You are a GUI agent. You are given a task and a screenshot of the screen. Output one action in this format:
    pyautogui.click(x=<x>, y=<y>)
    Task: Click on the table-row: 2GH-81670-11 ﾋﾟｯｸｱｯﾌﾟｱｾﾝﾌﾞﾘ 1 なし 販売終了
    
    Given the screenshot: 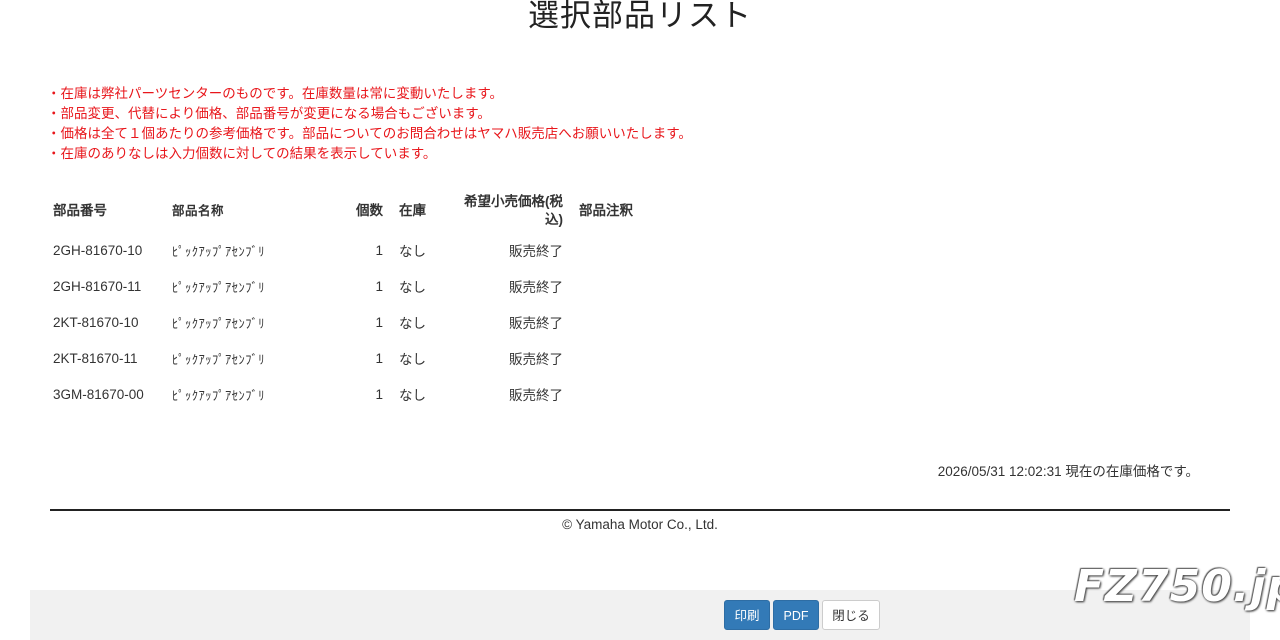 What is the action you would take?
    pyautogui.click(x=356, y=286)
    